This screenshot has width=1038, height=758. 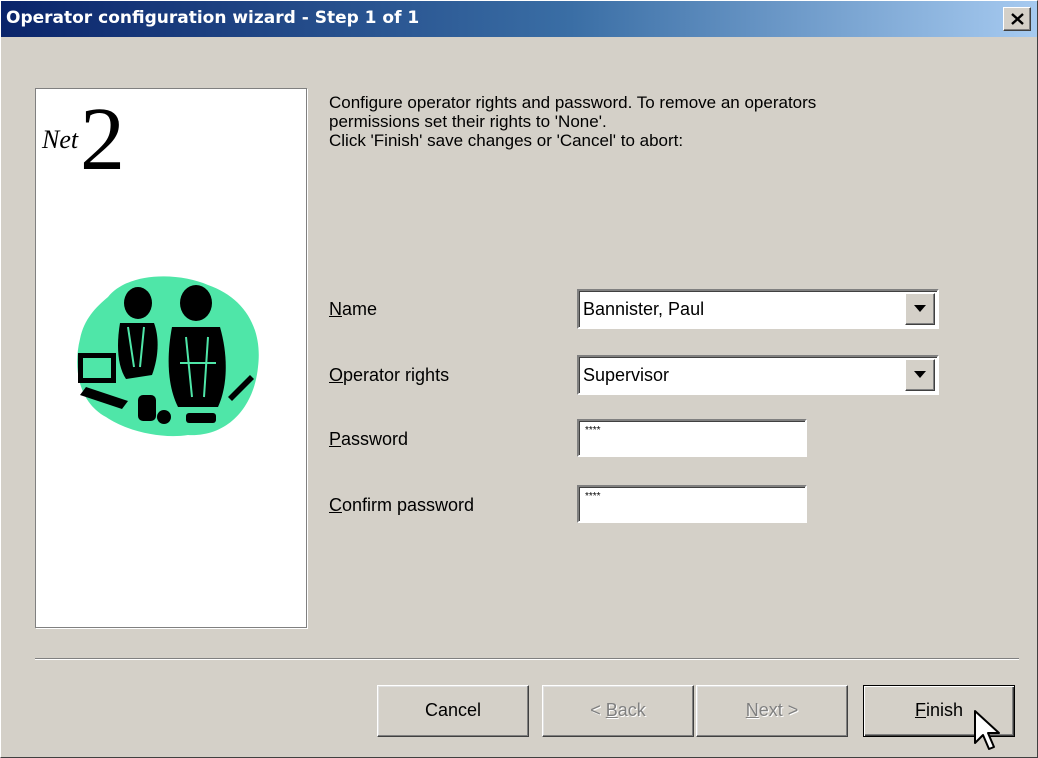 I want to click on operator-rights-label-rest: perator rights, so click(x=396, y=375).